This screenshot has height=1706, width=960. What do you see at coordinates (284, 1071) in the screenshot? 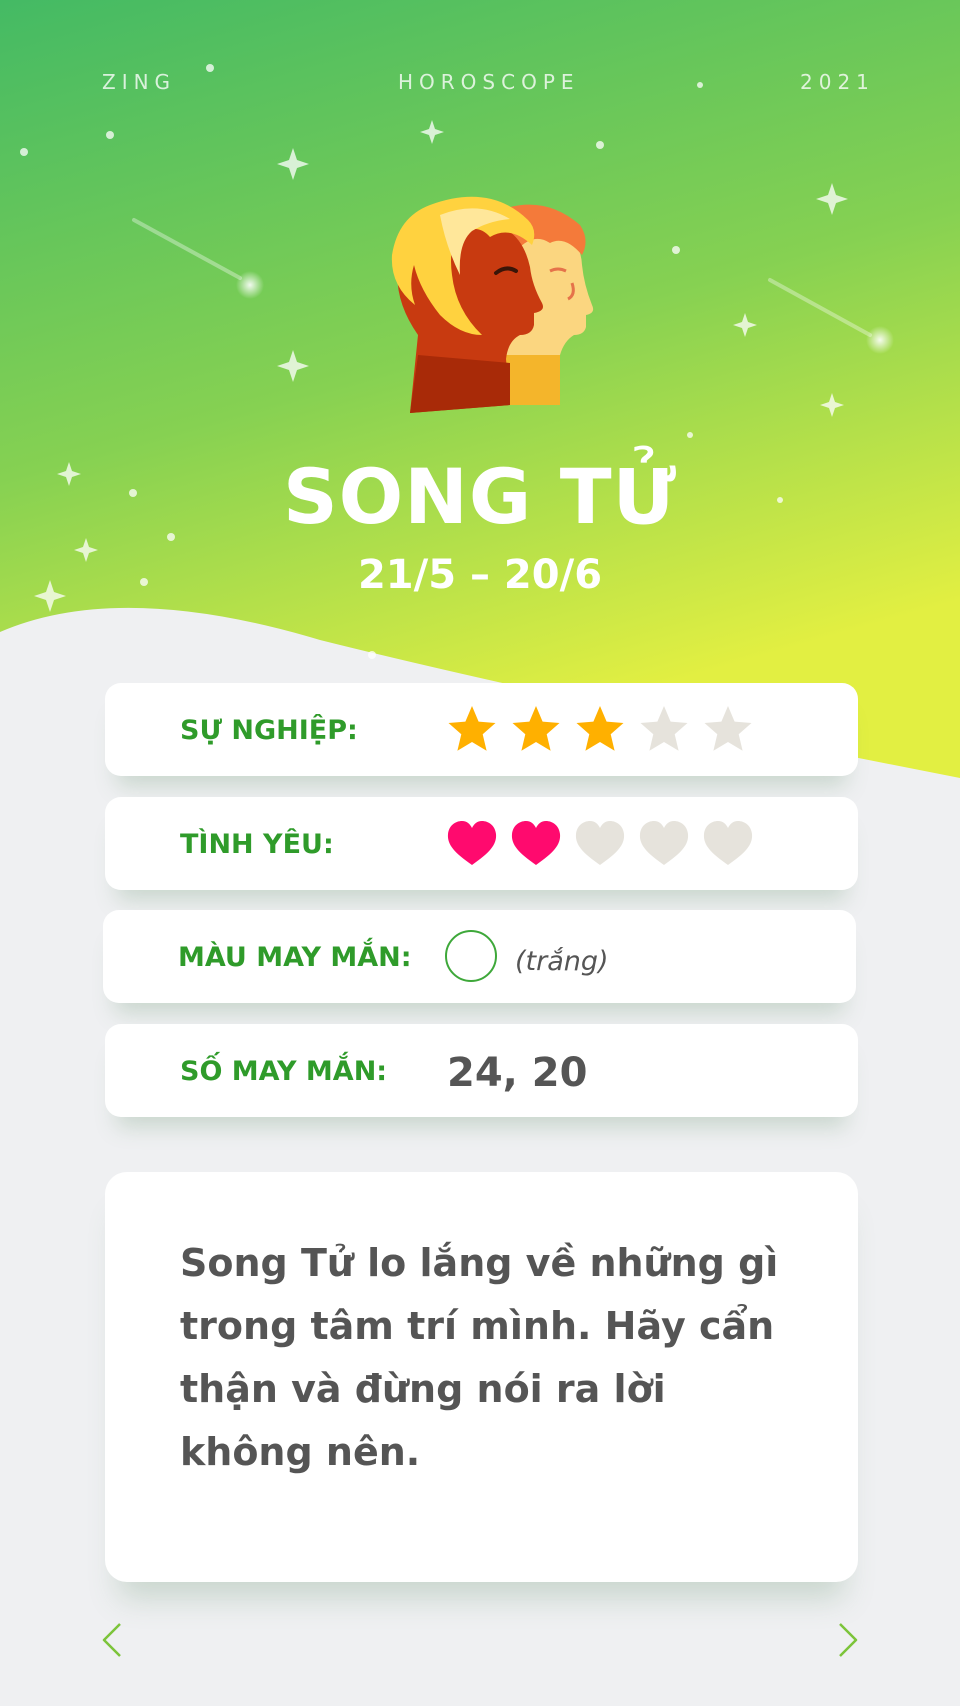
I see `lucky-number-label: SỐ MAY MẮN:` at bounding box center [284, 1071].